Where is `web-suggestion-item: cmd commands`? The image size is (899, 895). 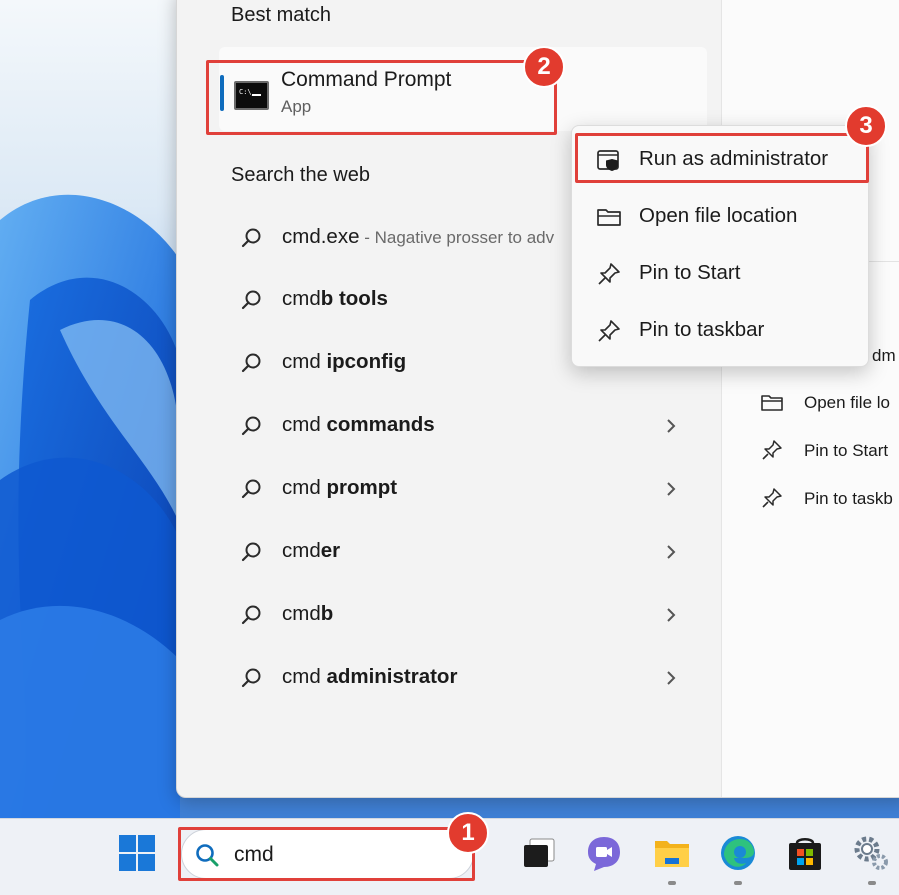
web-suggestion-item: cmd commands is located at coordinates (463, 426).